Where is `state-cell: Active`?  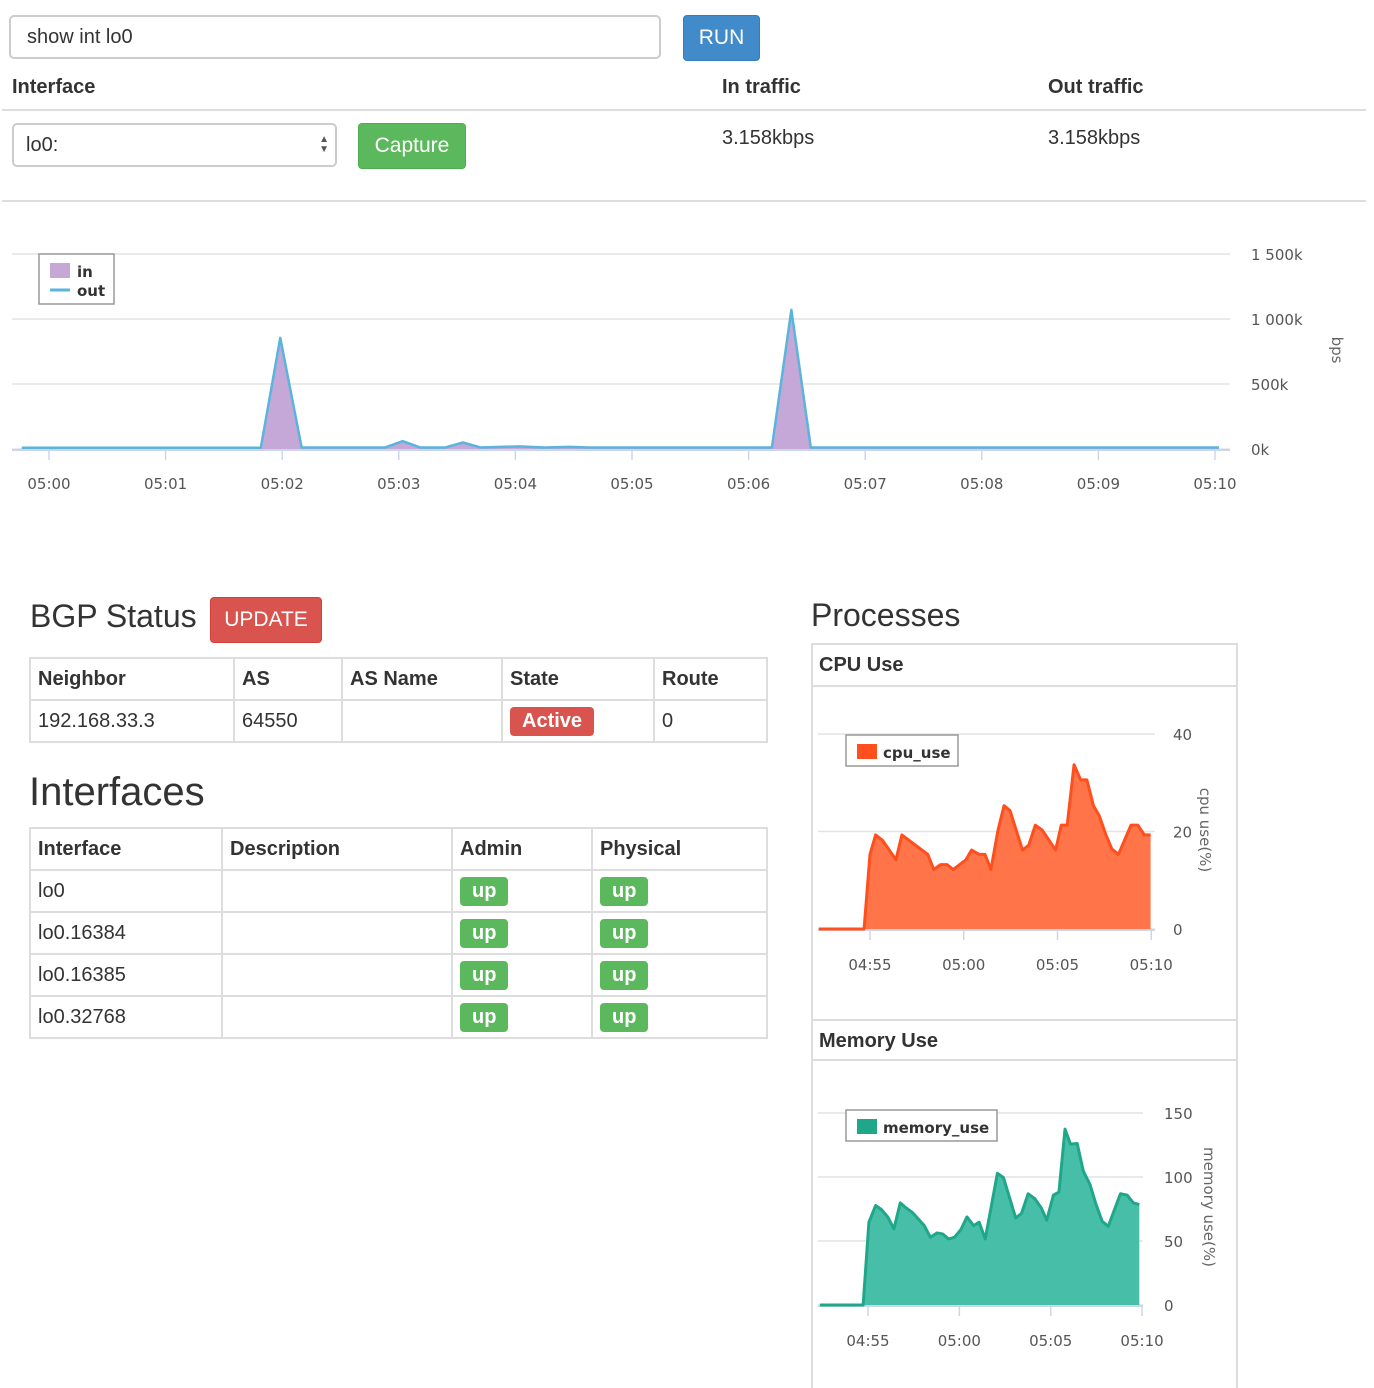
state-cell: Active is located at coordinates (578, 721).